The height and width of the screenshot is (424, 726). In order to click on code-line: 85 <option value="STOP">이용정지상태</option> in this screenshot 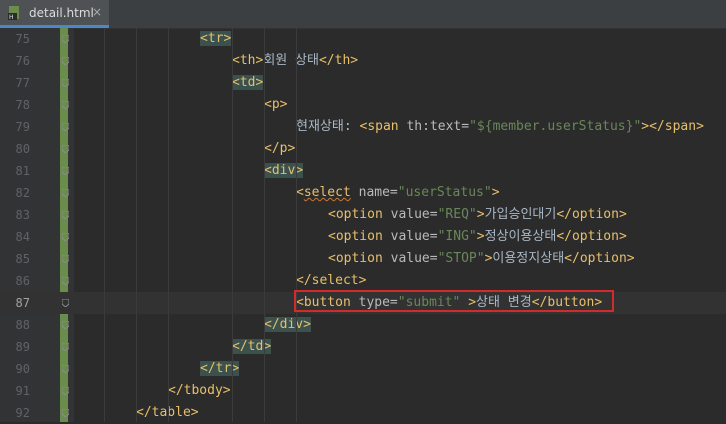, I will do `click(363, 259)`.